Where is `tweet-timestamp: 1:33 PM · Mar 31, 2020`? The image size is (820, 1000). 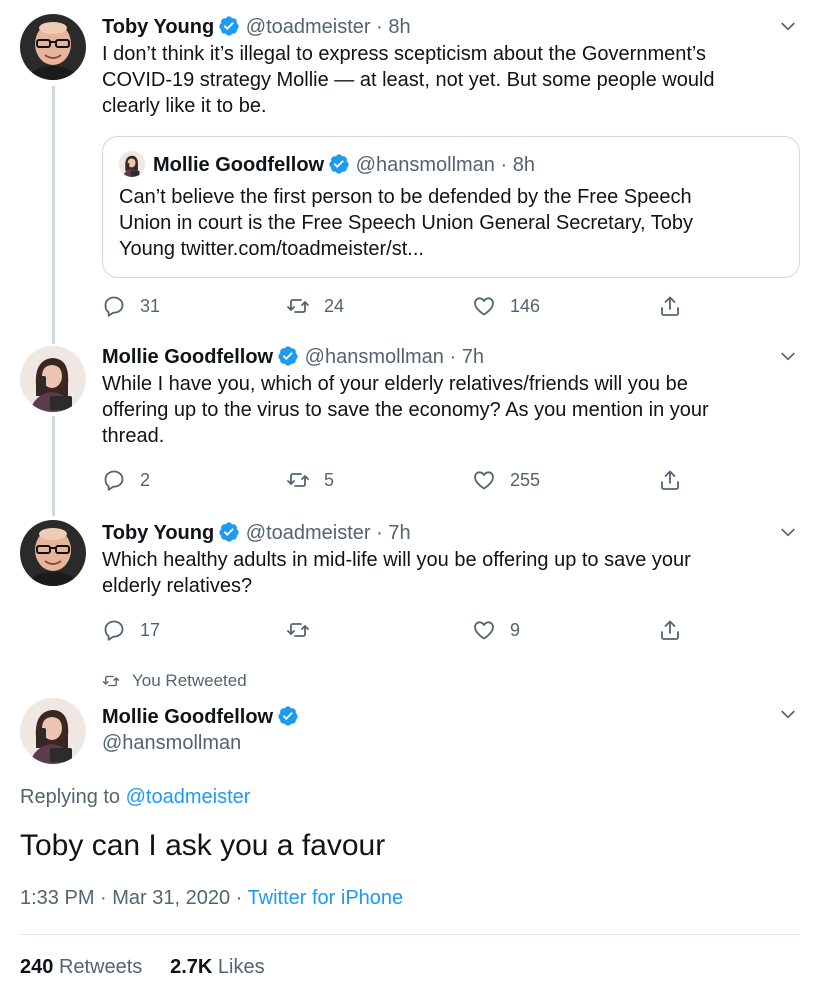
tweet-timestamp: 1:33 PM · Mar 31, 2020 is located at coordinates (125, 898).